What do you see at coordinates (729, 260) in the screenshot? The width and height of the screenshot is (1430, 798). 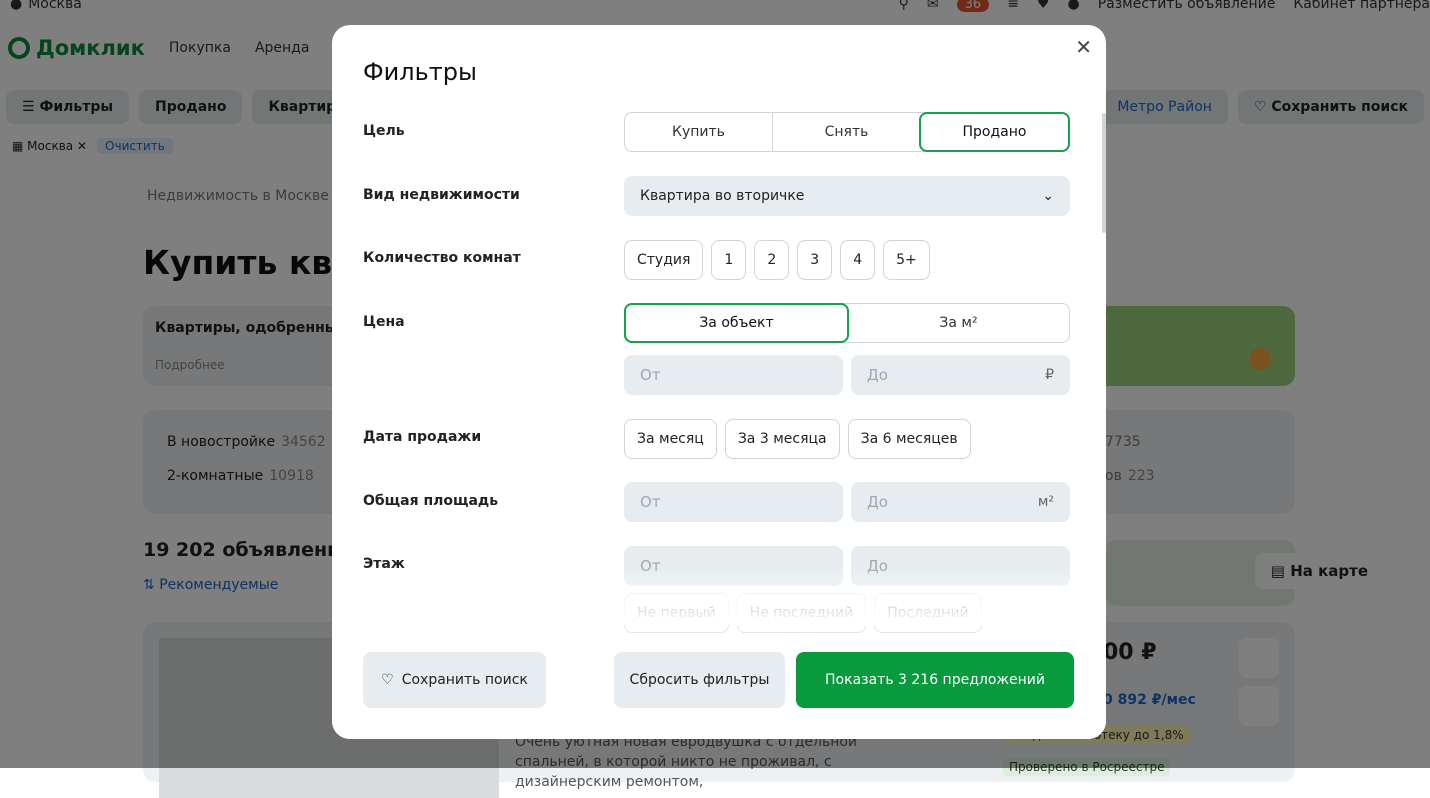 I see `room-1: 1` at bounding box center [729, 260].